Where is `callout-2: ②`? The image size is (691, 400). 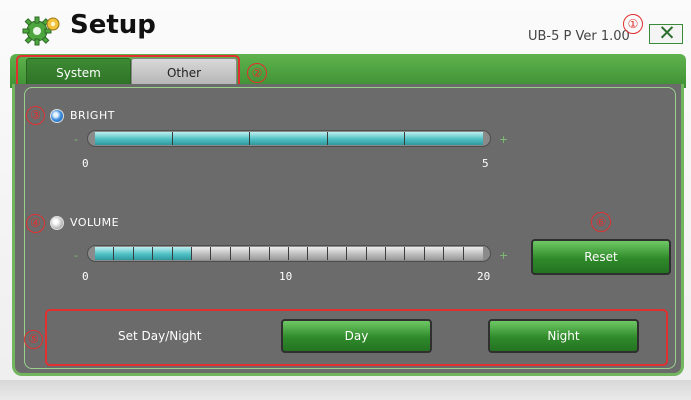
callout-2: ② is located at coordinates (257, 73).